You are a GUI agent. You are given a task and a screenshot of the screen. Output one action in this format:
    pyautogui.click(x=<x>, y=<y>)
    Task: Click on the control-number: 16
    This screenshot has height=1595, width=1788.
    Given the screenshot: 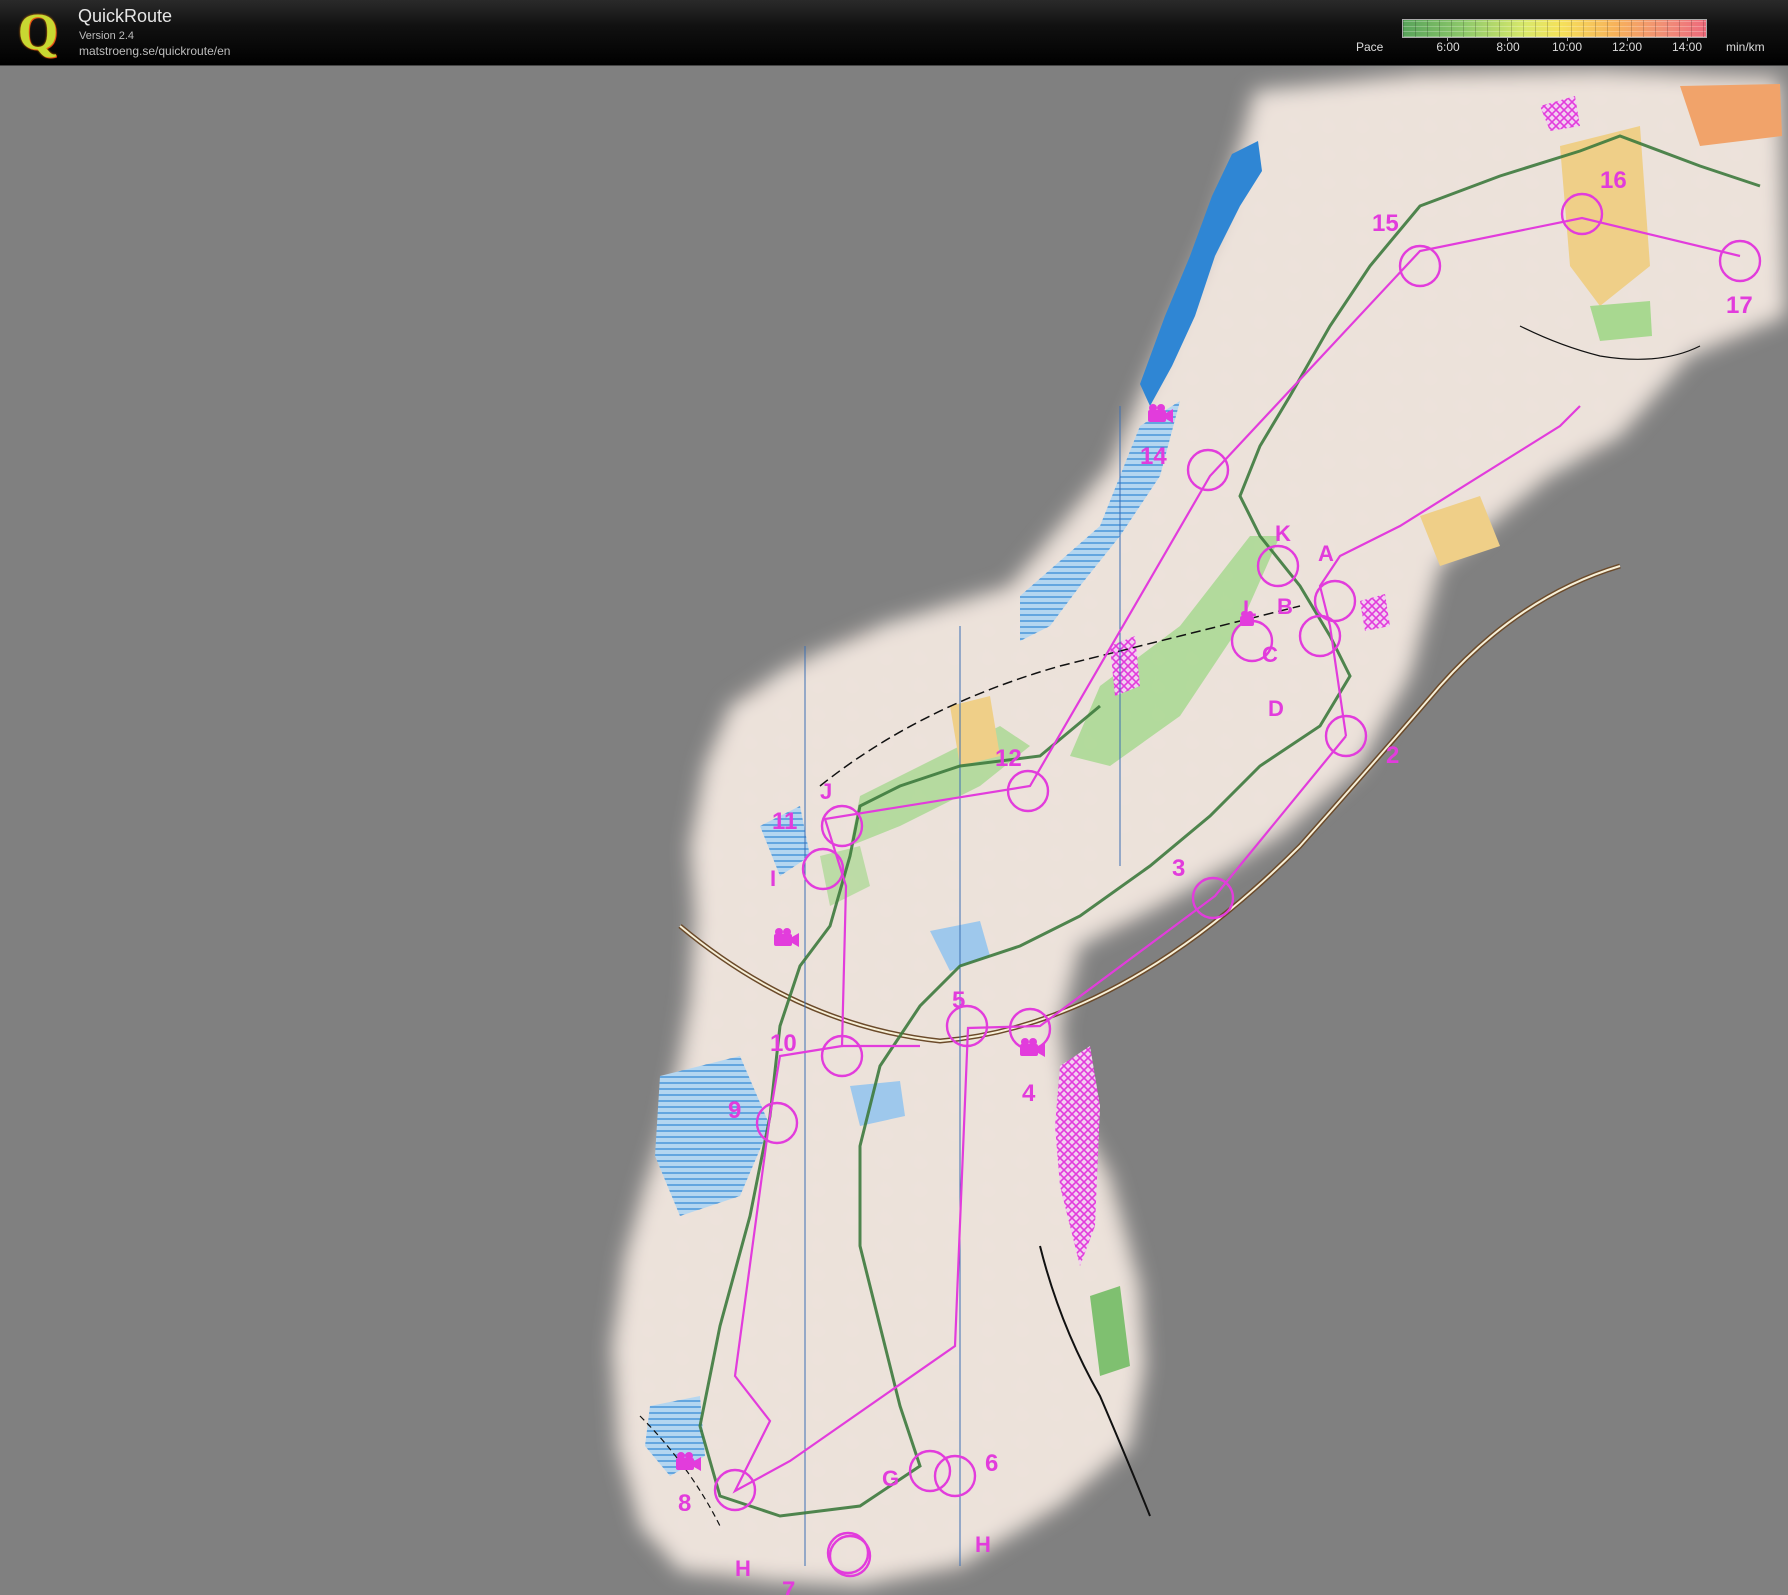 What is the action you would take?
    pyautogui.click(x=1613, y=180)
    